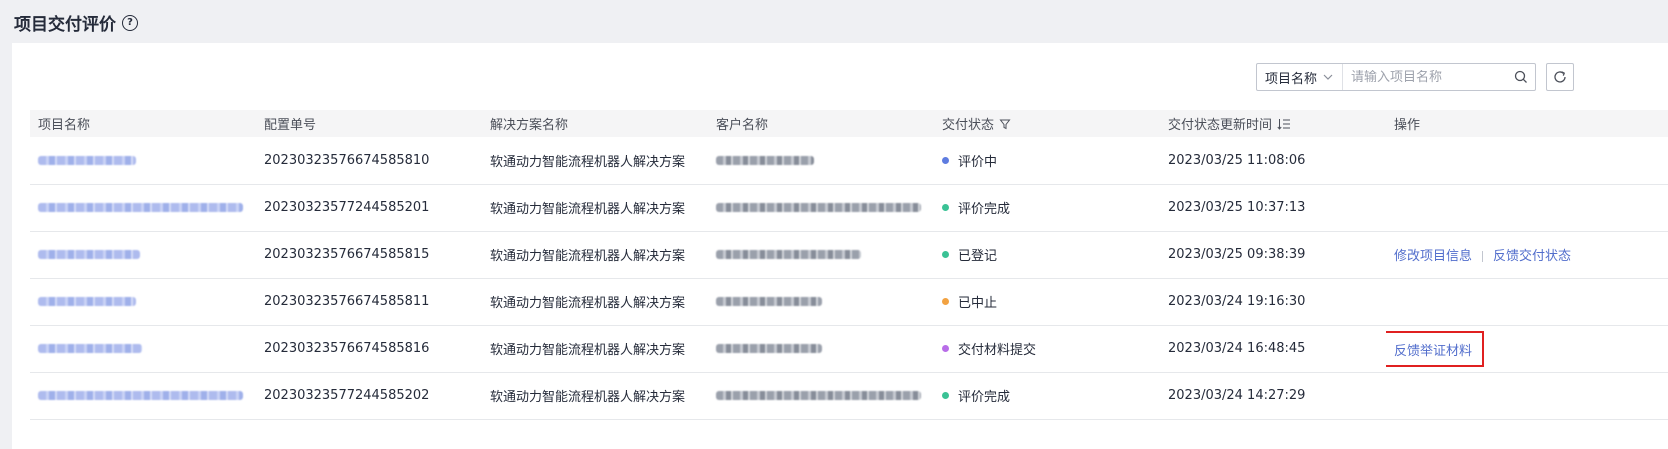 The image size is (1668, 449). I want to click on col-updated: 交付状态更新时间, so click(1273, 123).